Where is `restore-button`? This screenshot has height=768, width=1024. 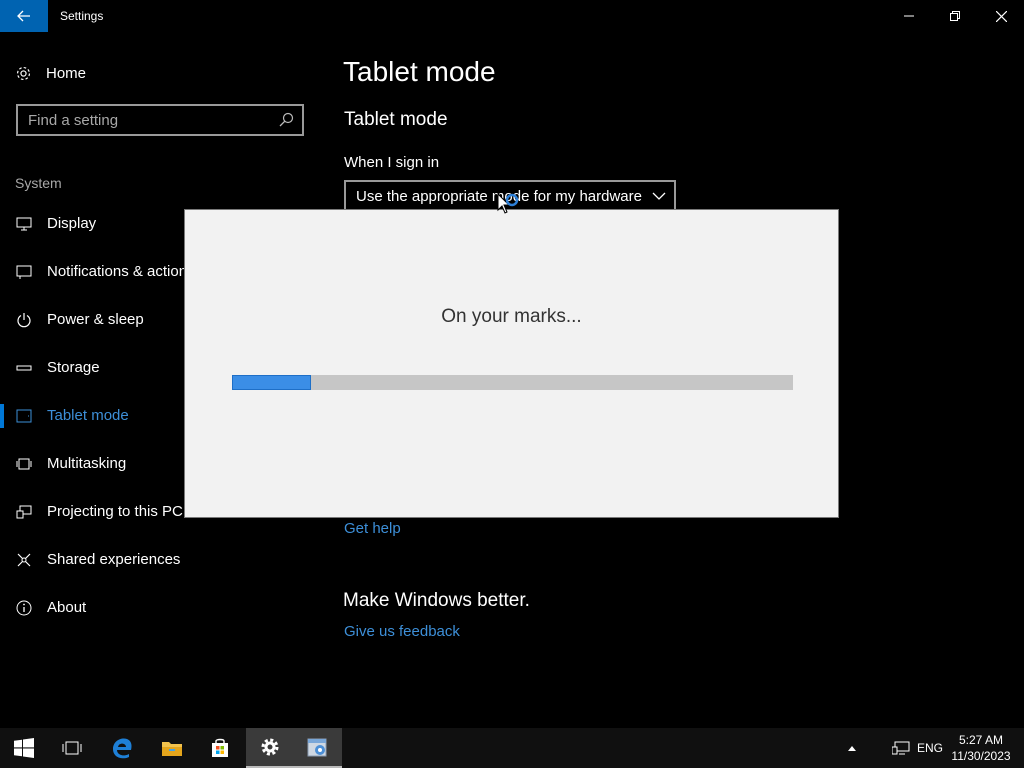 restore-button is located at coordinates (955, 16).